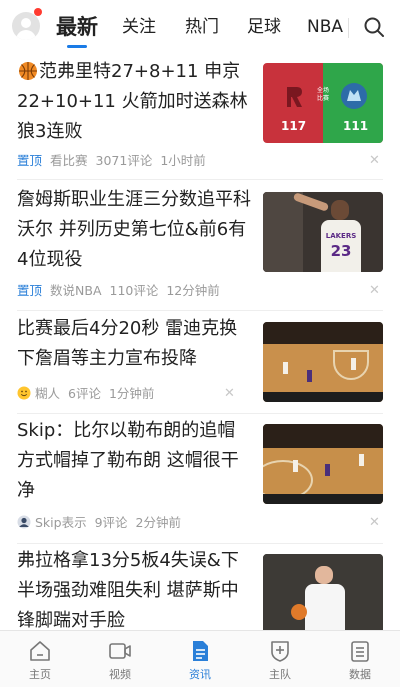 Image resolution: width=400 pixels, height=687 pixels. I want to click on away-score: 111, so click(356, 126).